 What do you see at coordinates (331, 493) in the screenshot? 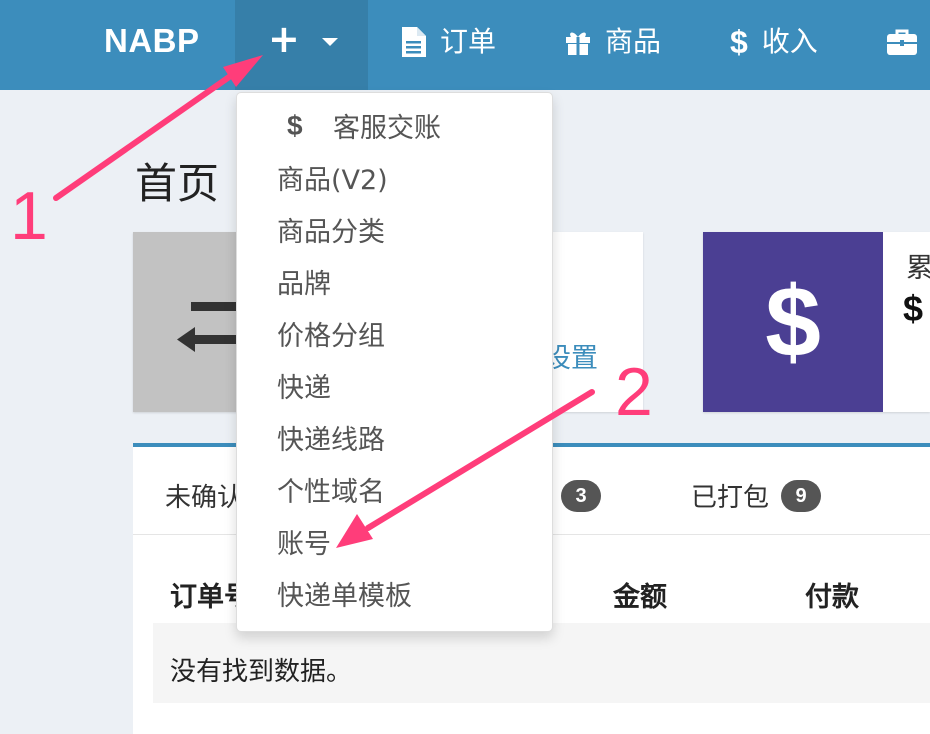
I see `menu-item-custom-domain: 个性域名` at bounding box center [331, 493].